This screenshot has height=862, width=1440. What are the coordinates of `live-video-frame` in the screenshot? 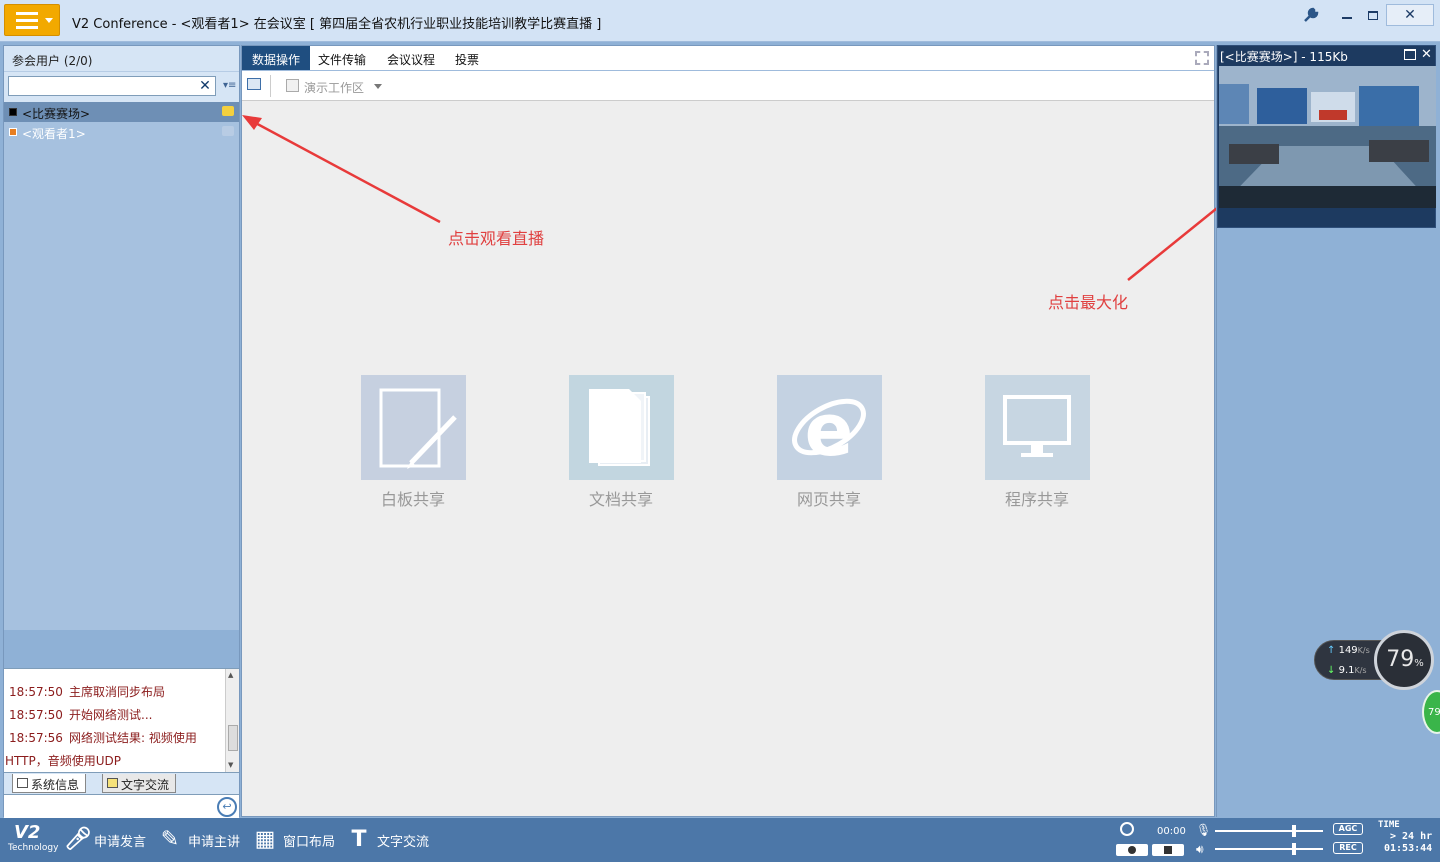 It's located at (1327, 137).